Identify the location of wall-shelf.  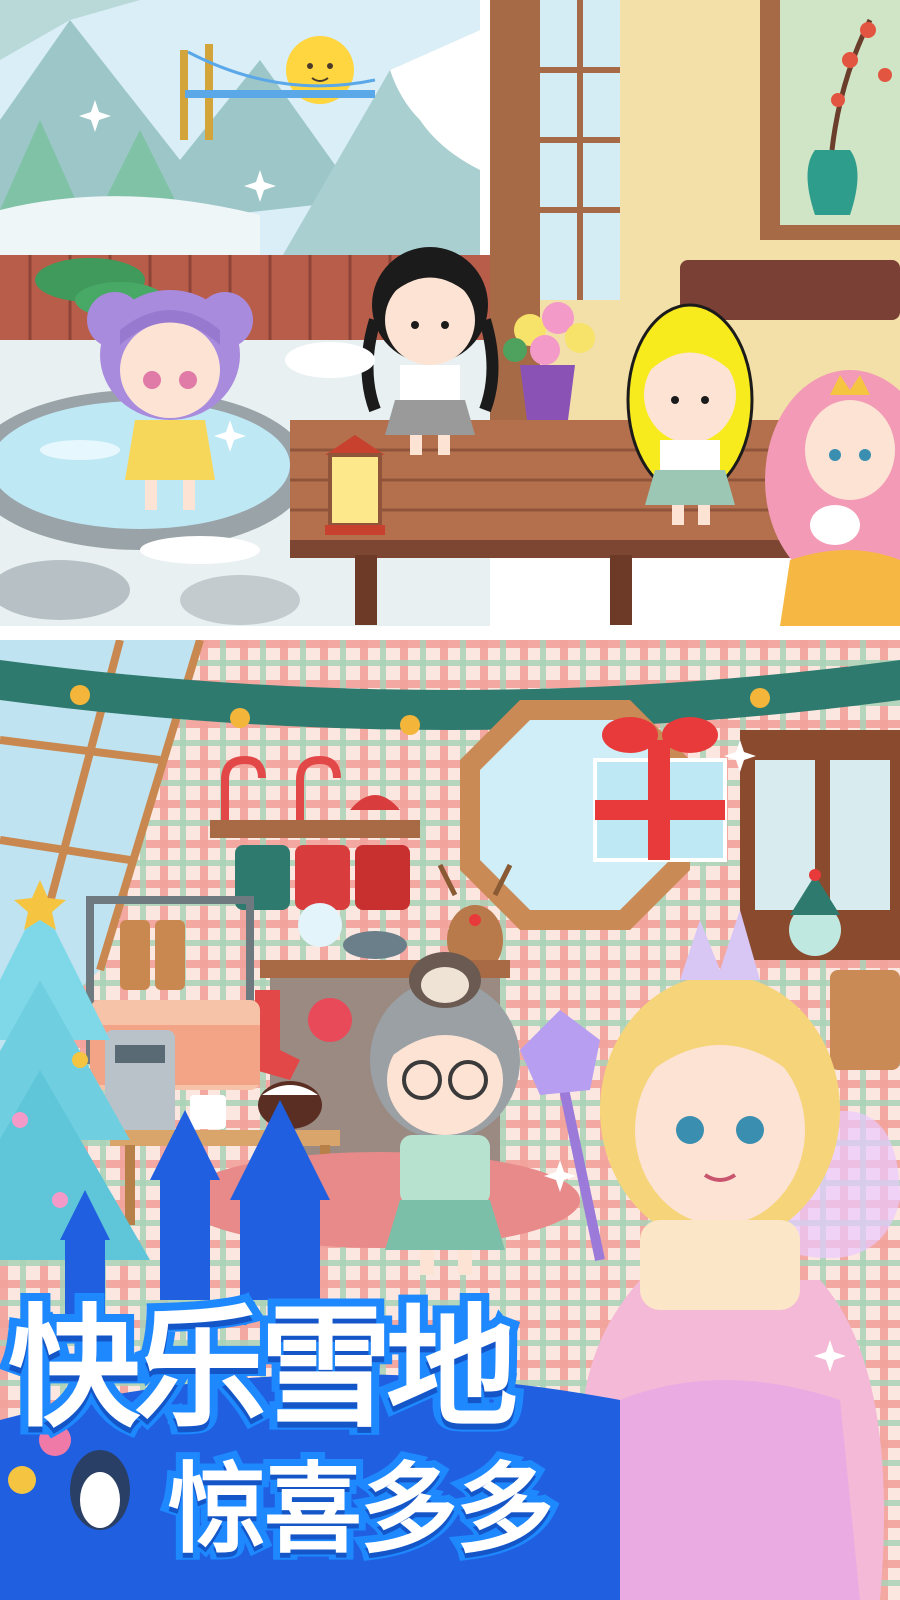
(315, 829).